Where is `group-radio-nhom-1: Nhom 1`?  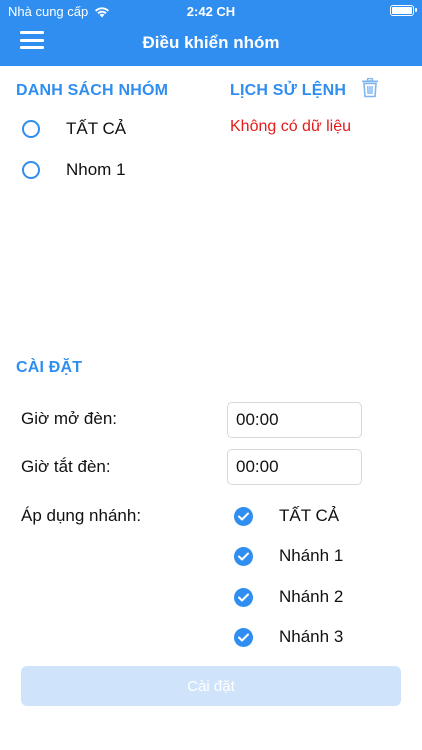 group-radio-nhom-1: Nhom 1 is located at coordinates (74, 170).